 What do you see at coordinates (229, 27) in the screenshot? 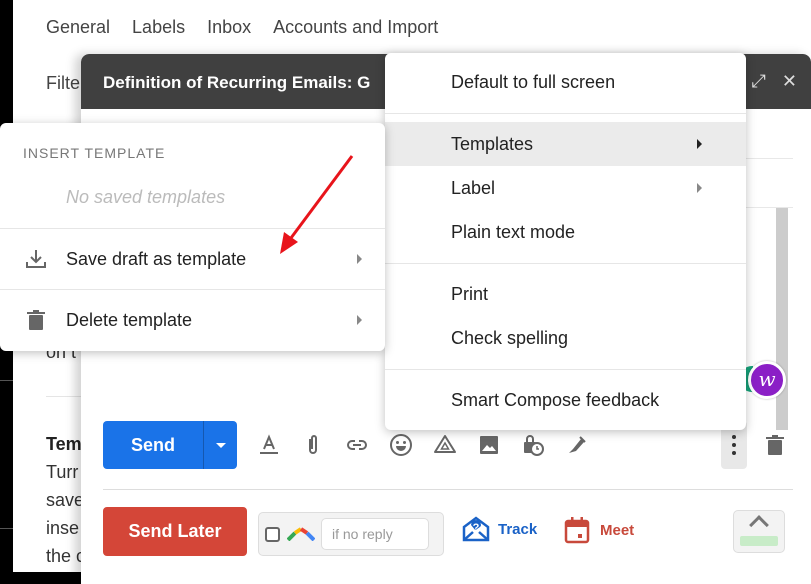
I see `tab-inbox: Inbox` at bounding box center [229, 27].